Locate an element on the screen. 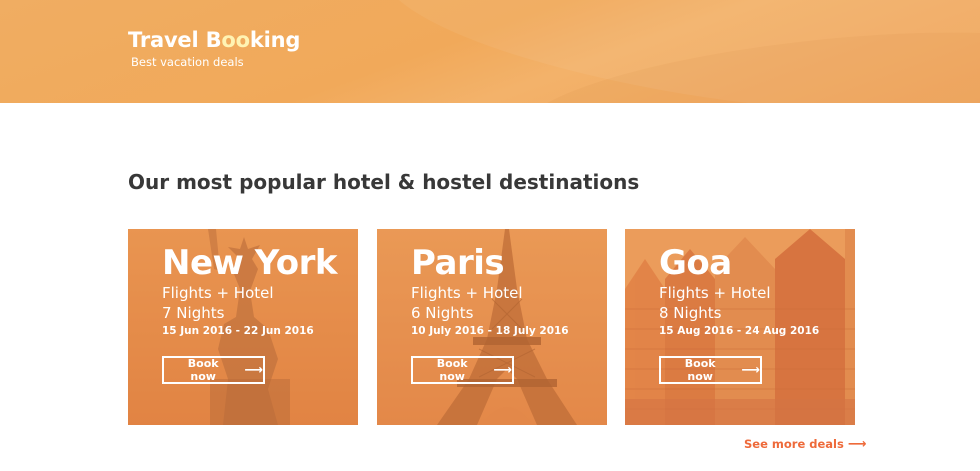 Image resolution: width=980 pixels, height=471 pixels. card-dates: 15 Aug 2016 - 24 Aug 2016 is located at coordinates (739, 331).